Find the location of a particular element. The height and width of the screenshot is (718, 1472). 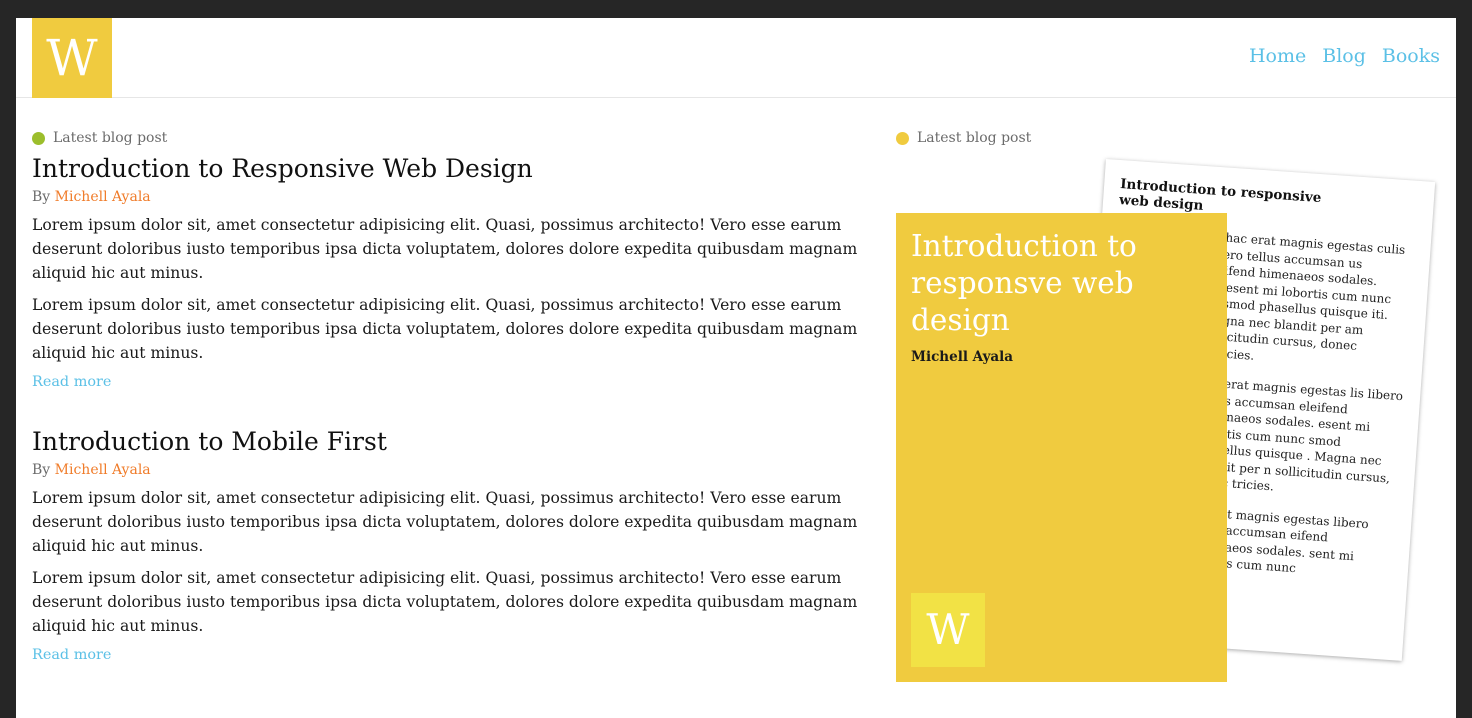

yellow-dot-icon is located at coordinates (902, 138).